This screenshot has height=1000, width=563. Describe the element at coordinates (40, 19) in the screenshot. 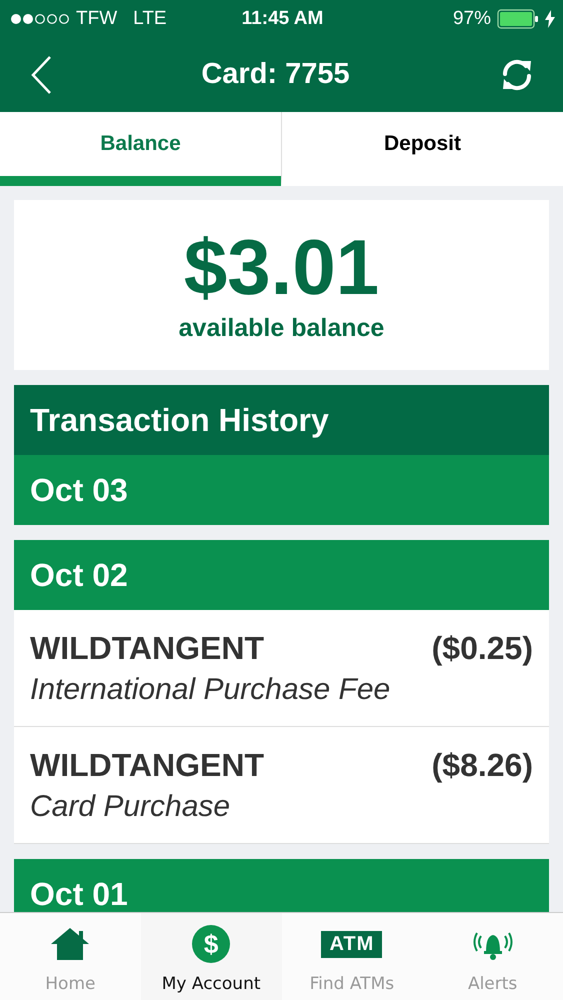

I see `signal-icon` at that location.